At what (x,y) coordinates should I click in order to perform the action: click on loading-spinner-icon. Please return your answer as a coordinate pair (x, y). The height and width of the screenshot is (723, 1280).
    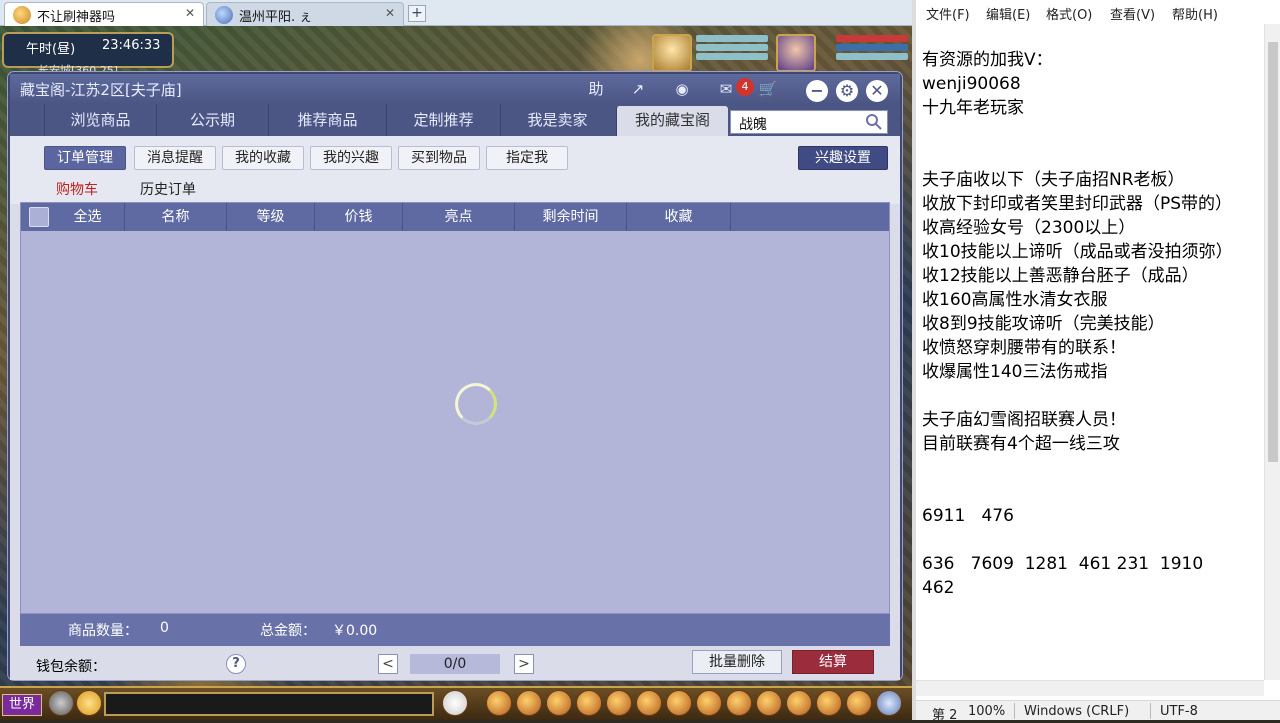
    Looking at the image, I should click on (476, 404).